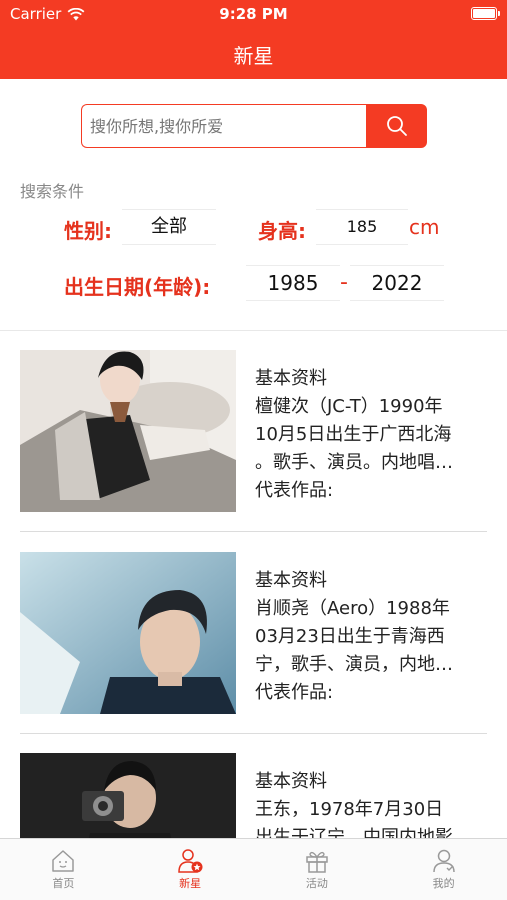  What do you see at coordinates (443, 883) in the screenshot?
I see `tab-label: 我的` at bounding box center [443, 883].